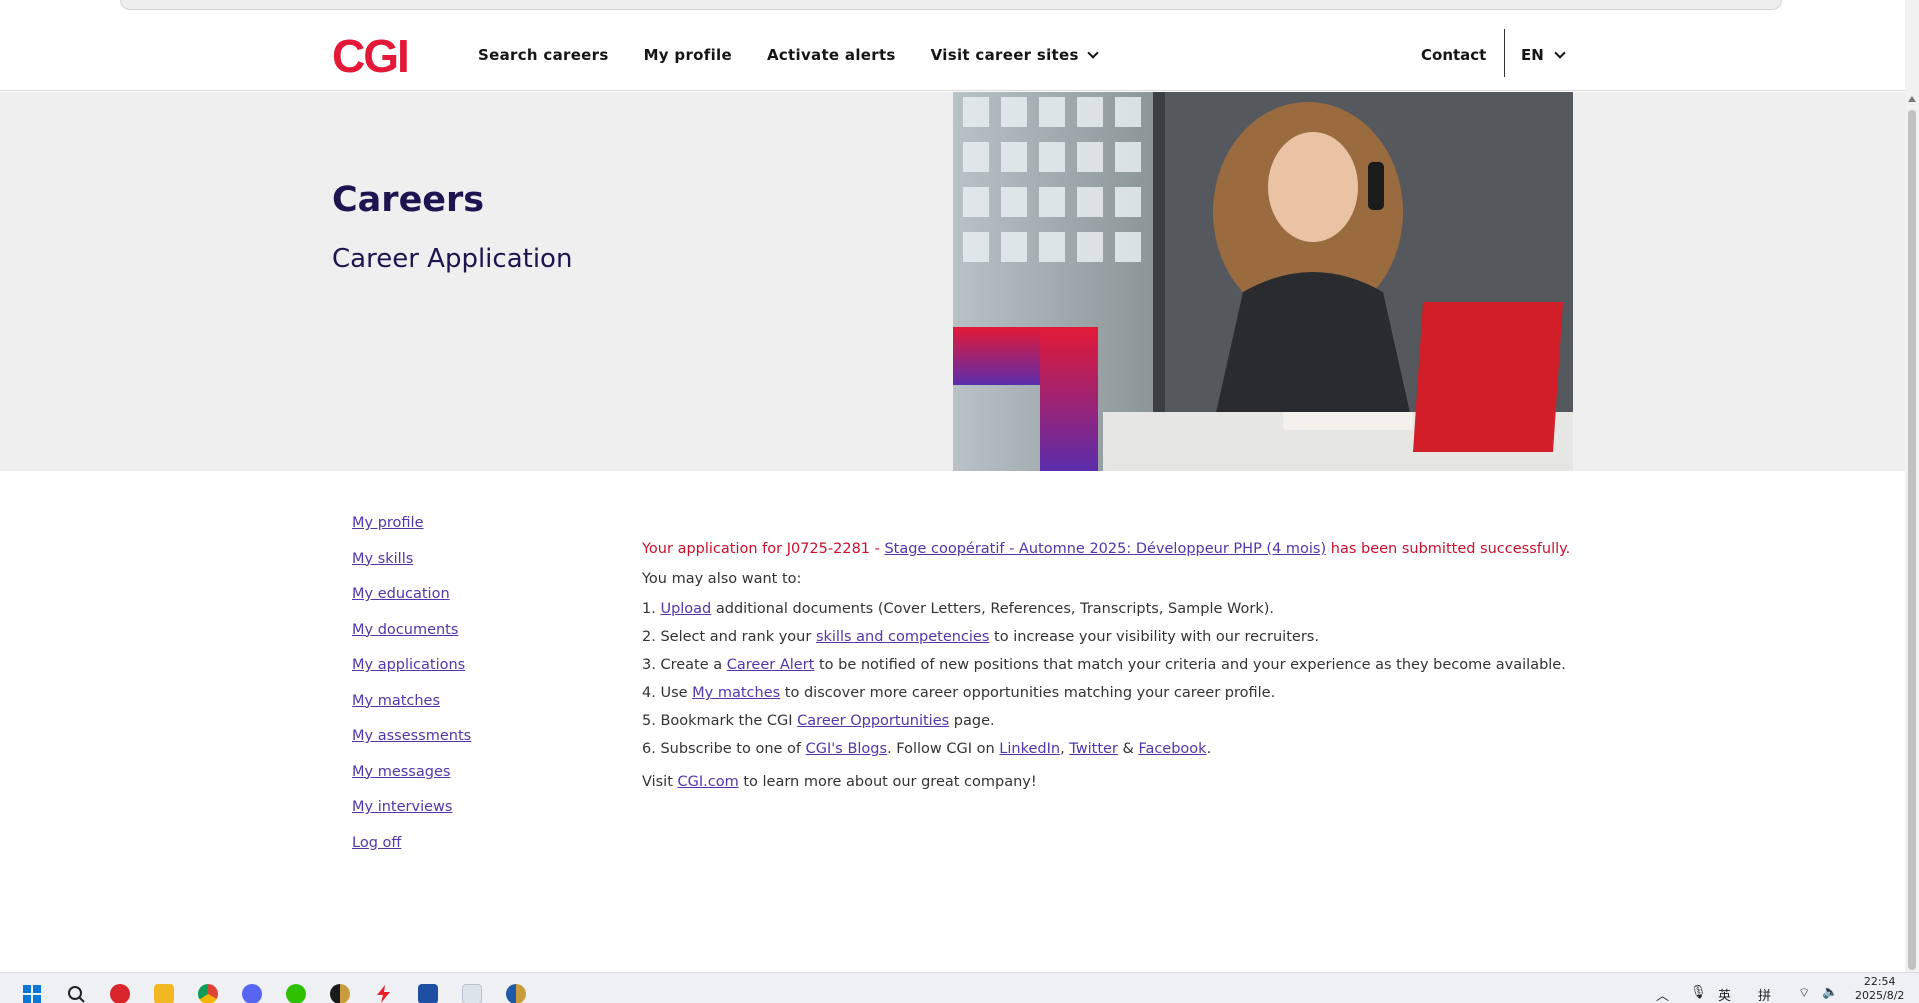  I want to click on step-number: 2., so click(651, 637).